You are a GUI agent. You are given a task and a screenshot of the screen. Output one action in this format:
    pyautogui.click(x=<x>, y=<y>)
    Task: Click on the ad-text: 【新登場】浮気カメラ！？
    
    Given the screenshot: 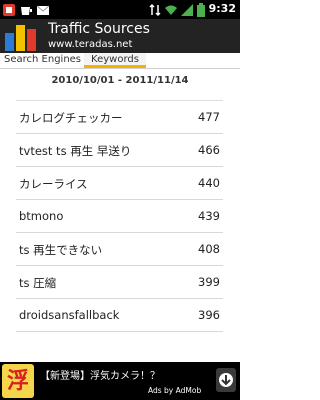 What is the action you would take?
    pyautogui.click(x=100, y=374)
    